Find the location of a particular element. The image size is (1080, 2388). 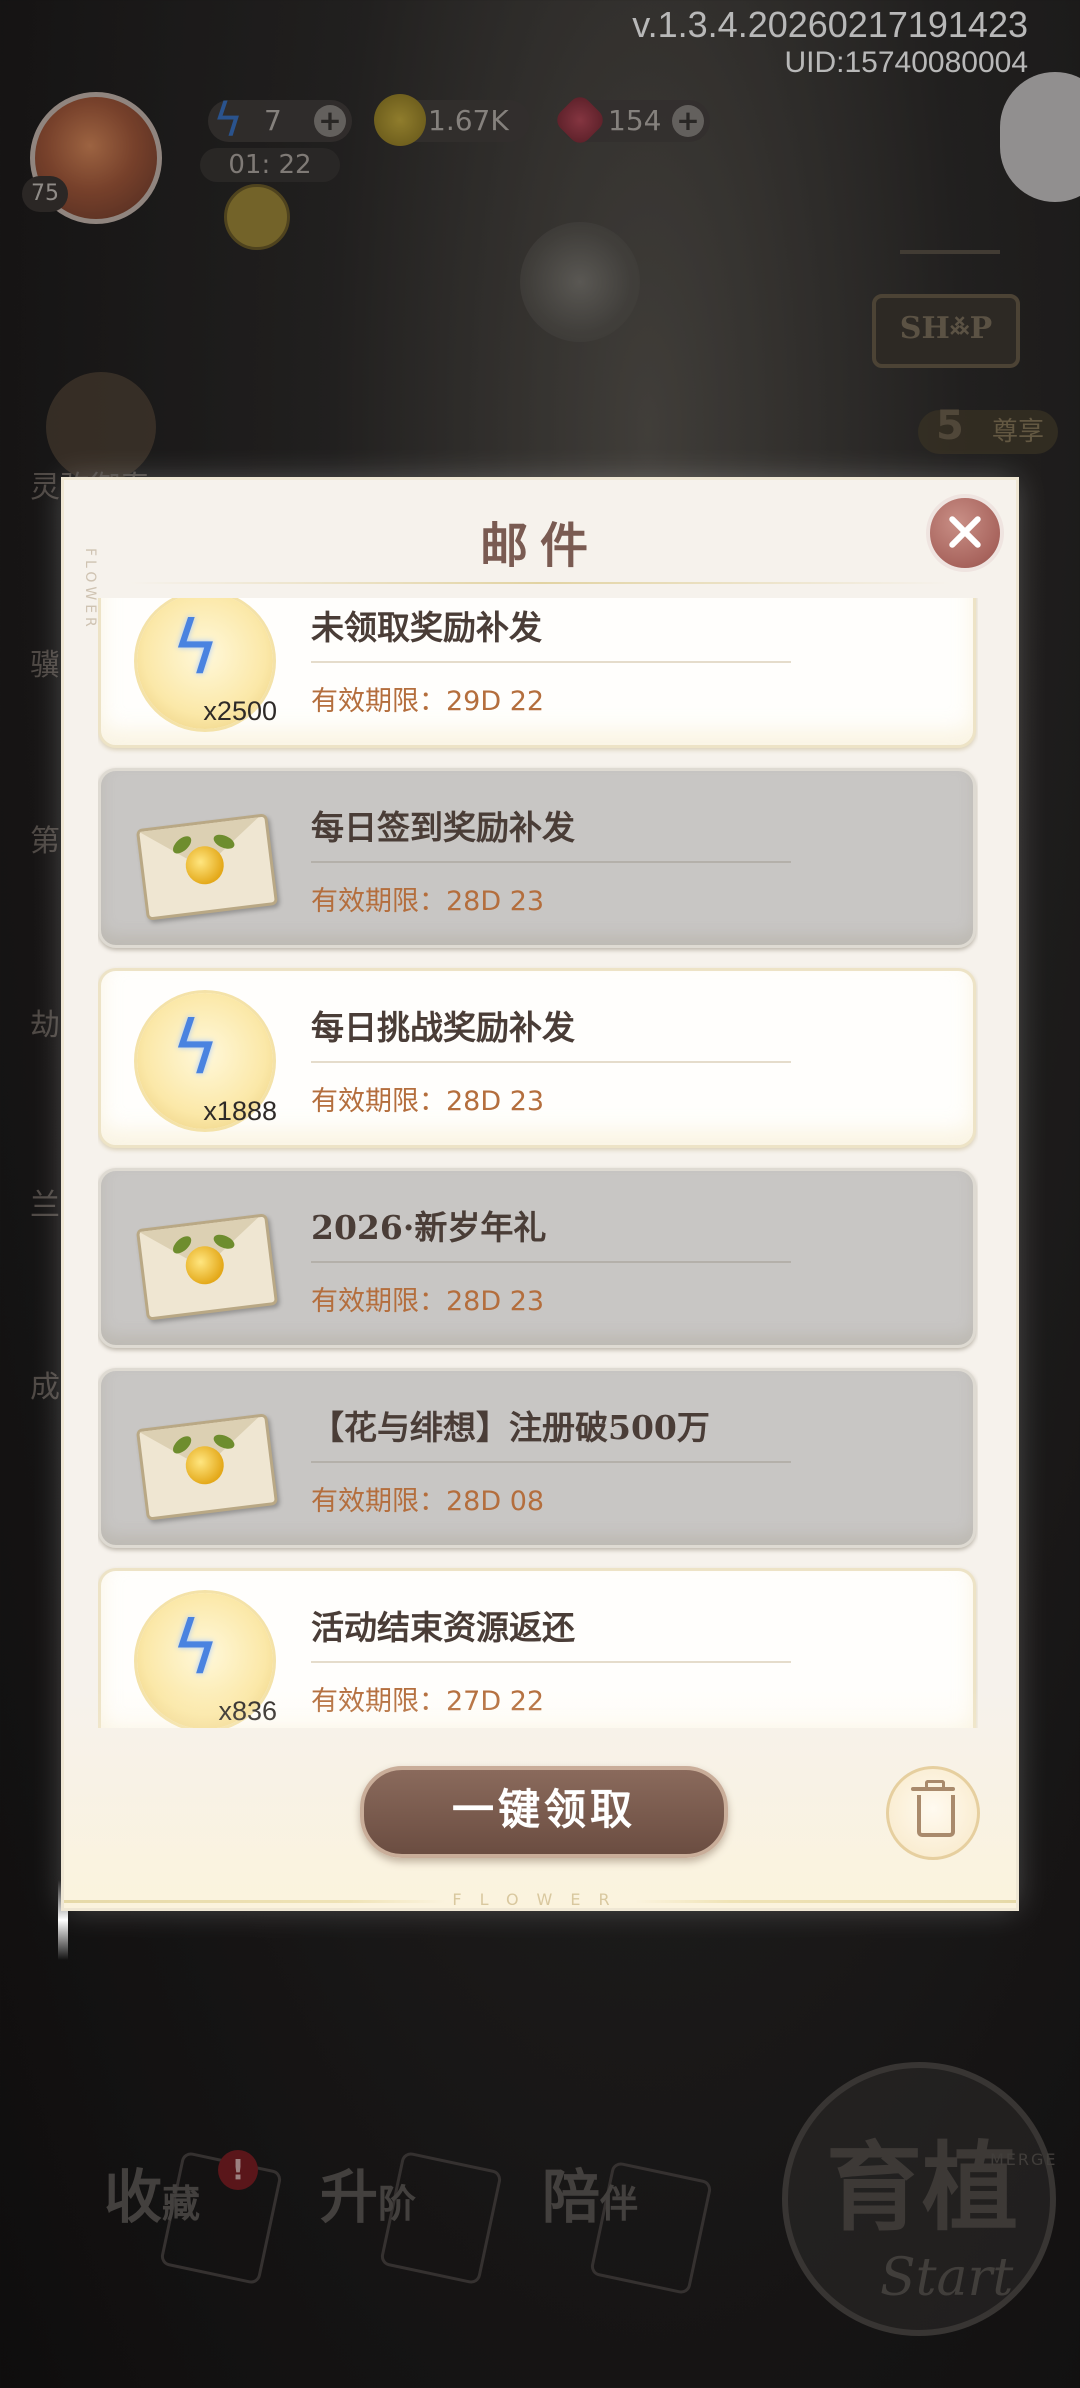

mail-item: 每日签到奖励补发 有效期限：28D 23 is located at coordinates (537, 858).